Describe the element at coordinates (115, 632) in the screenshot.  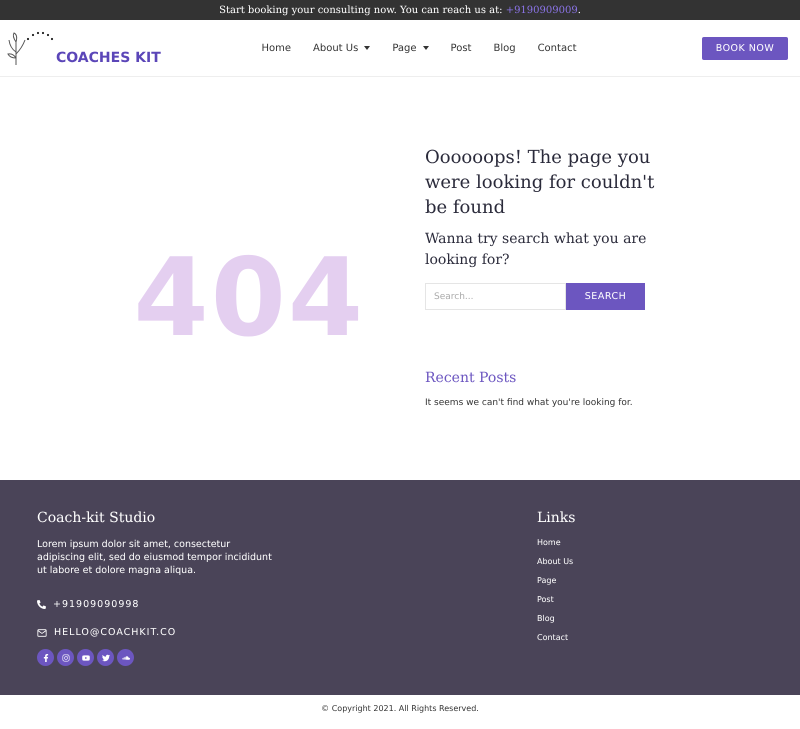
I see `footer-email: HELLO@COACHKIT.CO` at that location.